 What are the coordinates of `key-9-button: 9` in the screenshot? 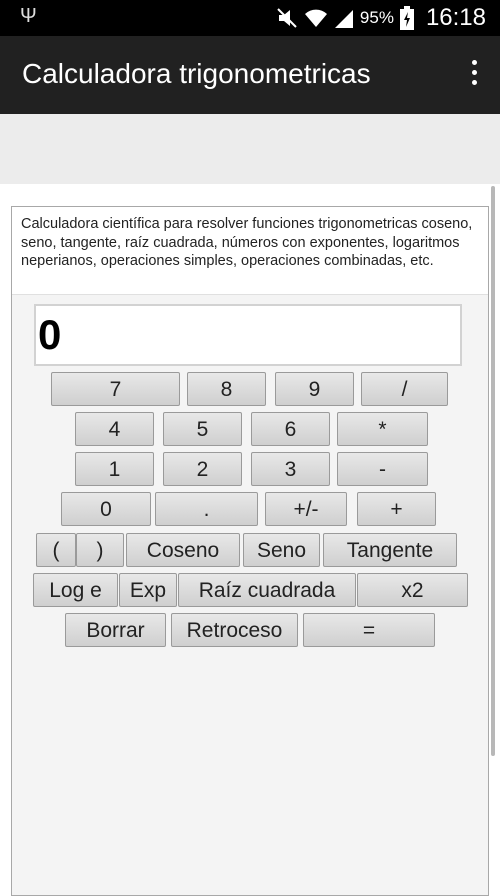 It's located at (314, 389).